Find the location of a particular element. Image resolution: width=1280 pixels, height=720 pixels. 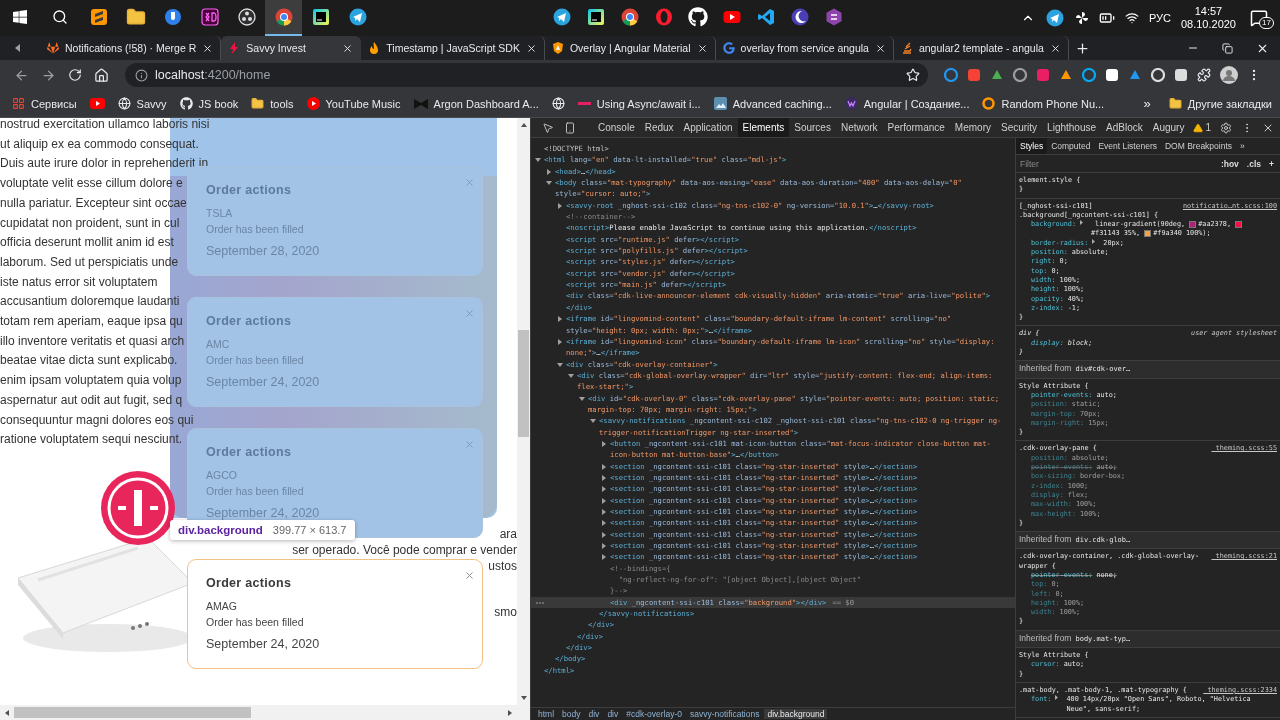

body-text-line: ut aliquip ex ea commodo consequat. is located at coordinates (99, 144).